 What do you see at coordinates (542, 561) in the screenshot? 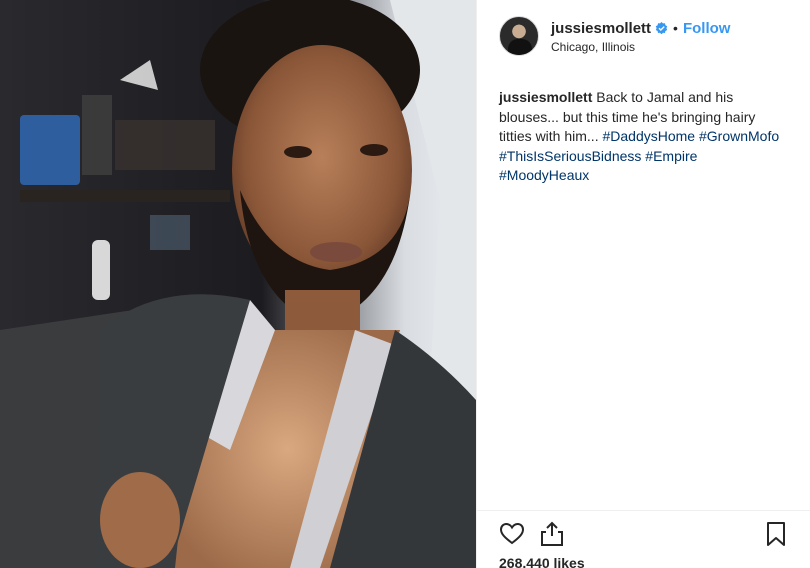
I see `likes-count: 268,440 likes` at bounding box center [542, 561].